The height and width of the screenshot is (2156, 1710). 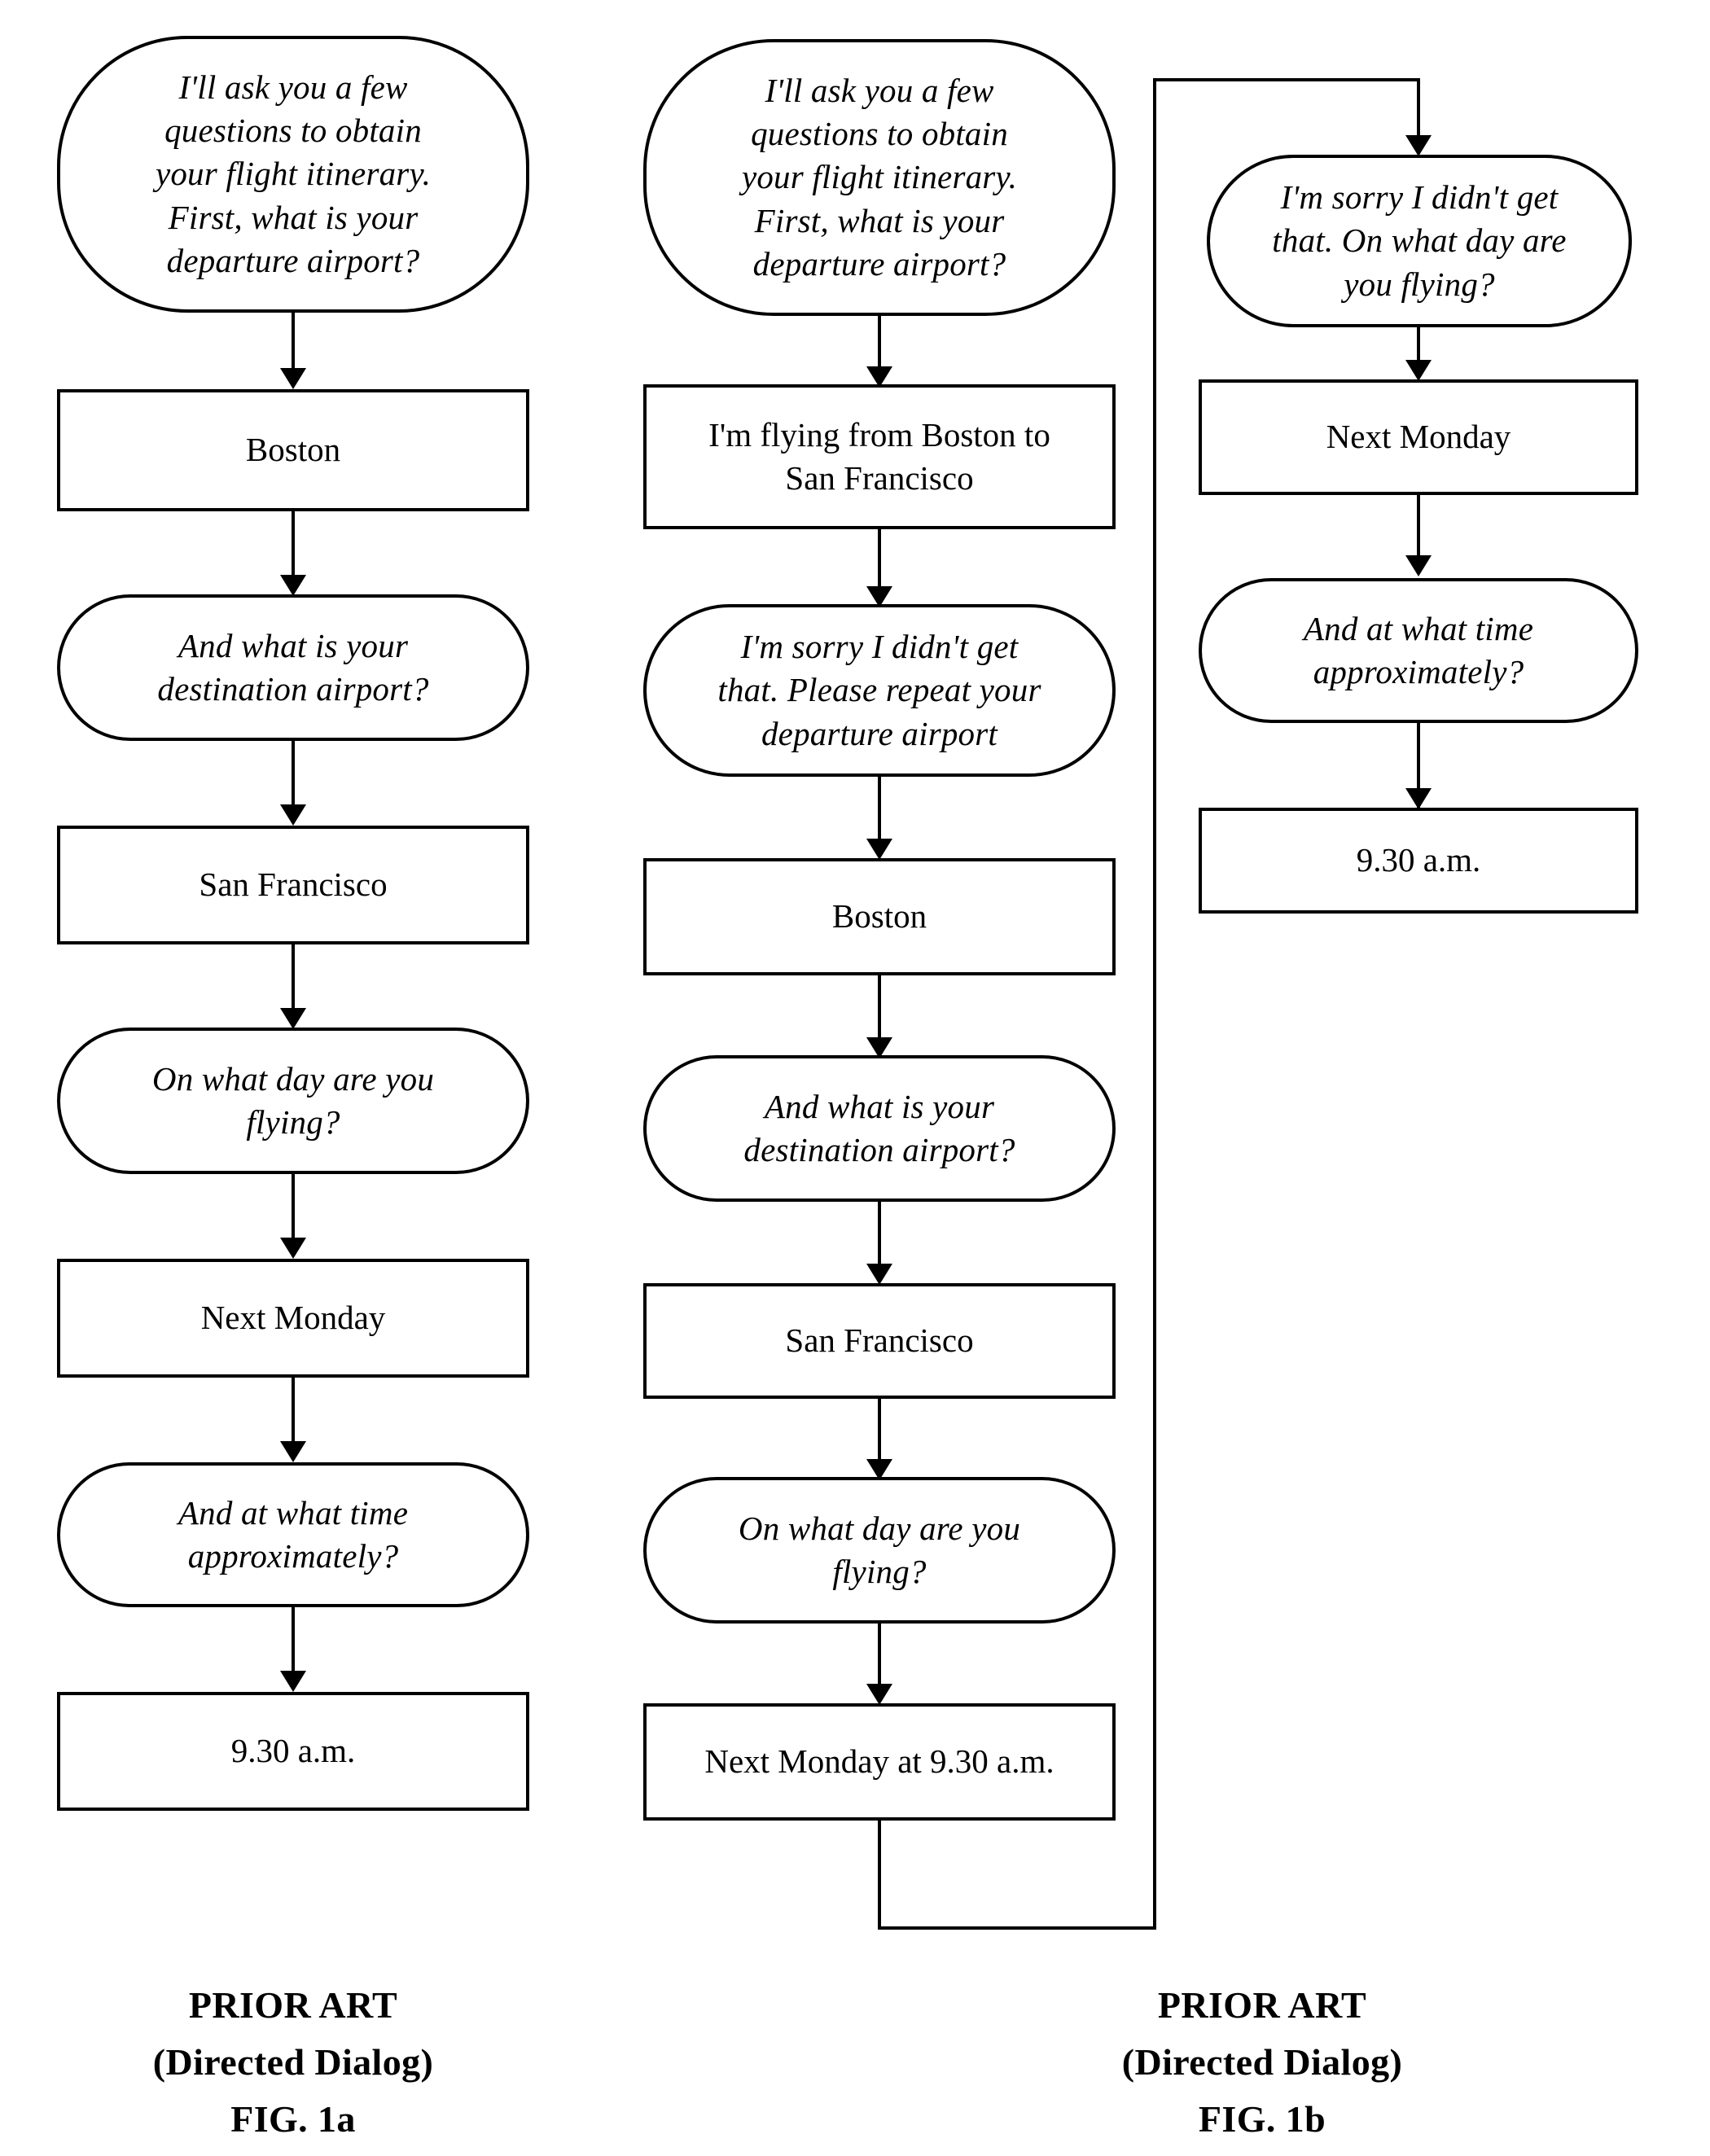 I want to click on caption-fig-1b-line1: PRIOR ART, so click(x=1262, y=2005).